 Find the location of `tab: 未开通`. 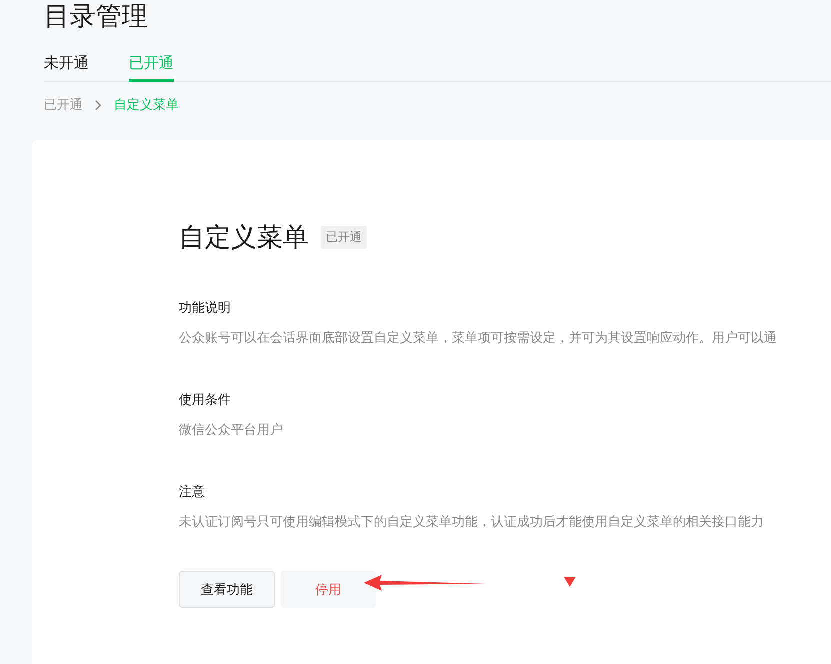

tab: 未开通 is located at coordinates (66, 68).